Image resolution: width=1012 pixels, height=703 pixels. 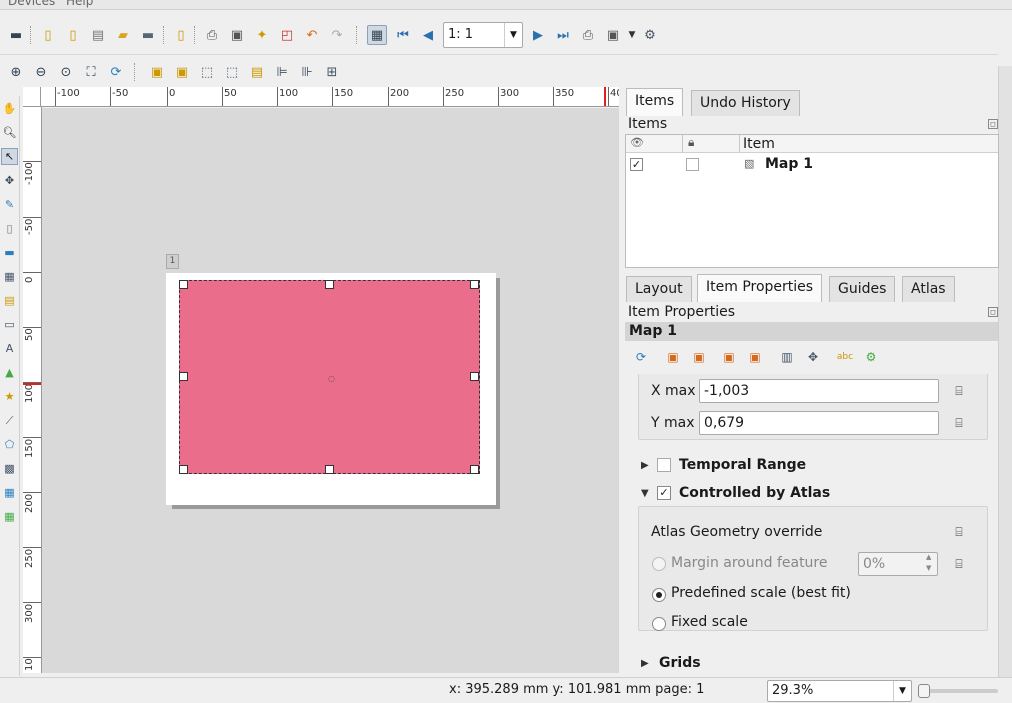 I want to click on float-panel-icon: ◻, so click(x=993, y=124).